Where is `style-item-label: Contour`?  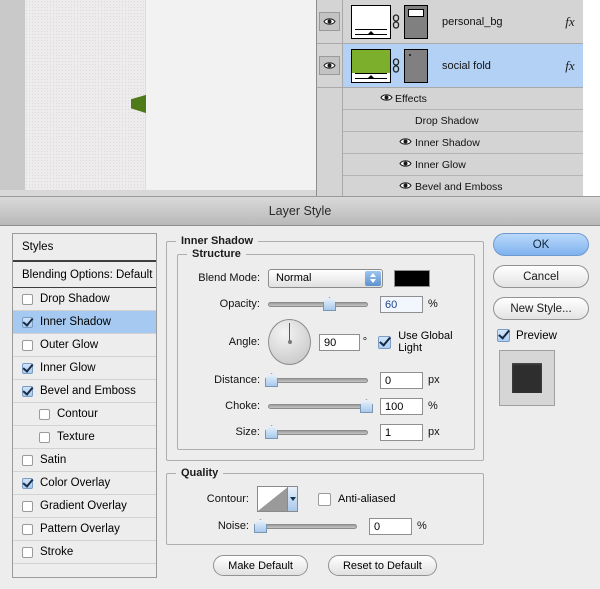
style-item-label: Contour is located at coordinates (77, 414).